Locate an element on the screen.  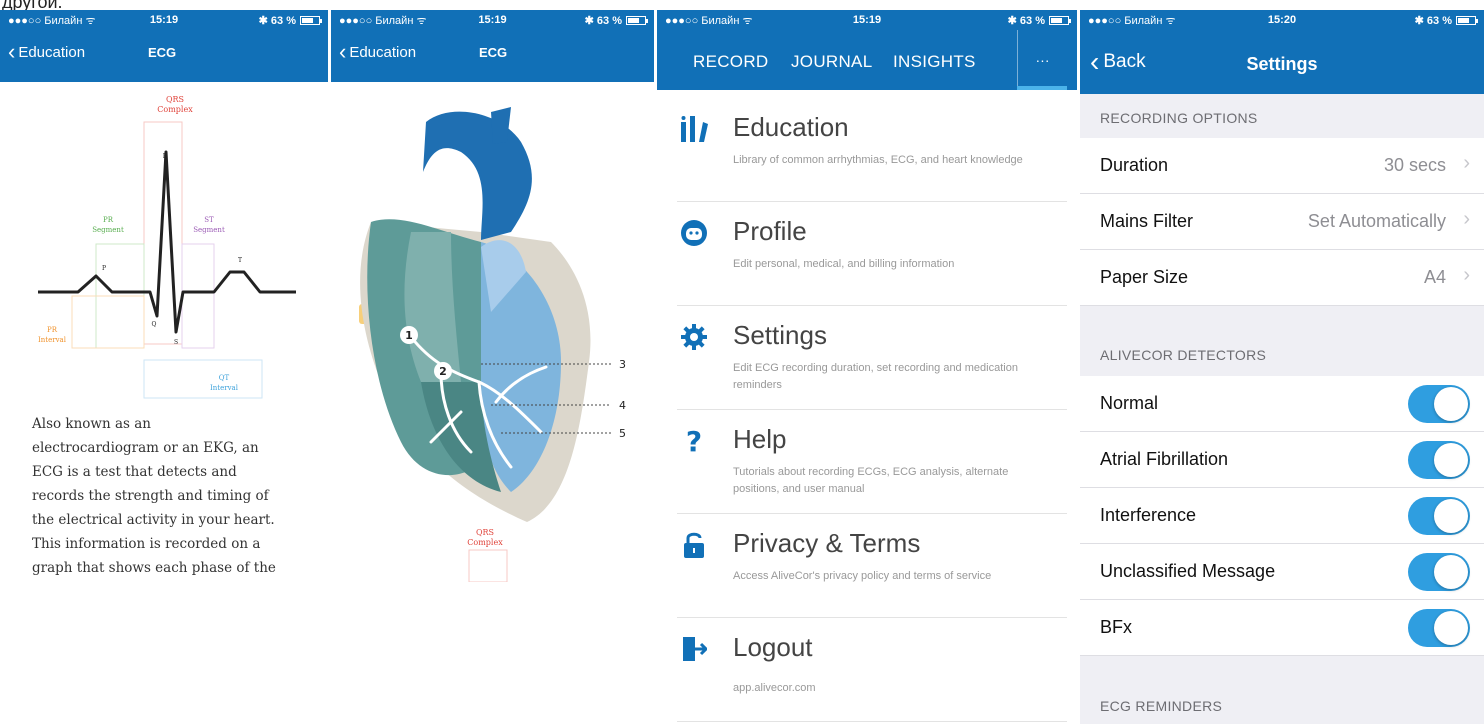
text-line: records the strength and timing of is located at coordinates (150, 496).